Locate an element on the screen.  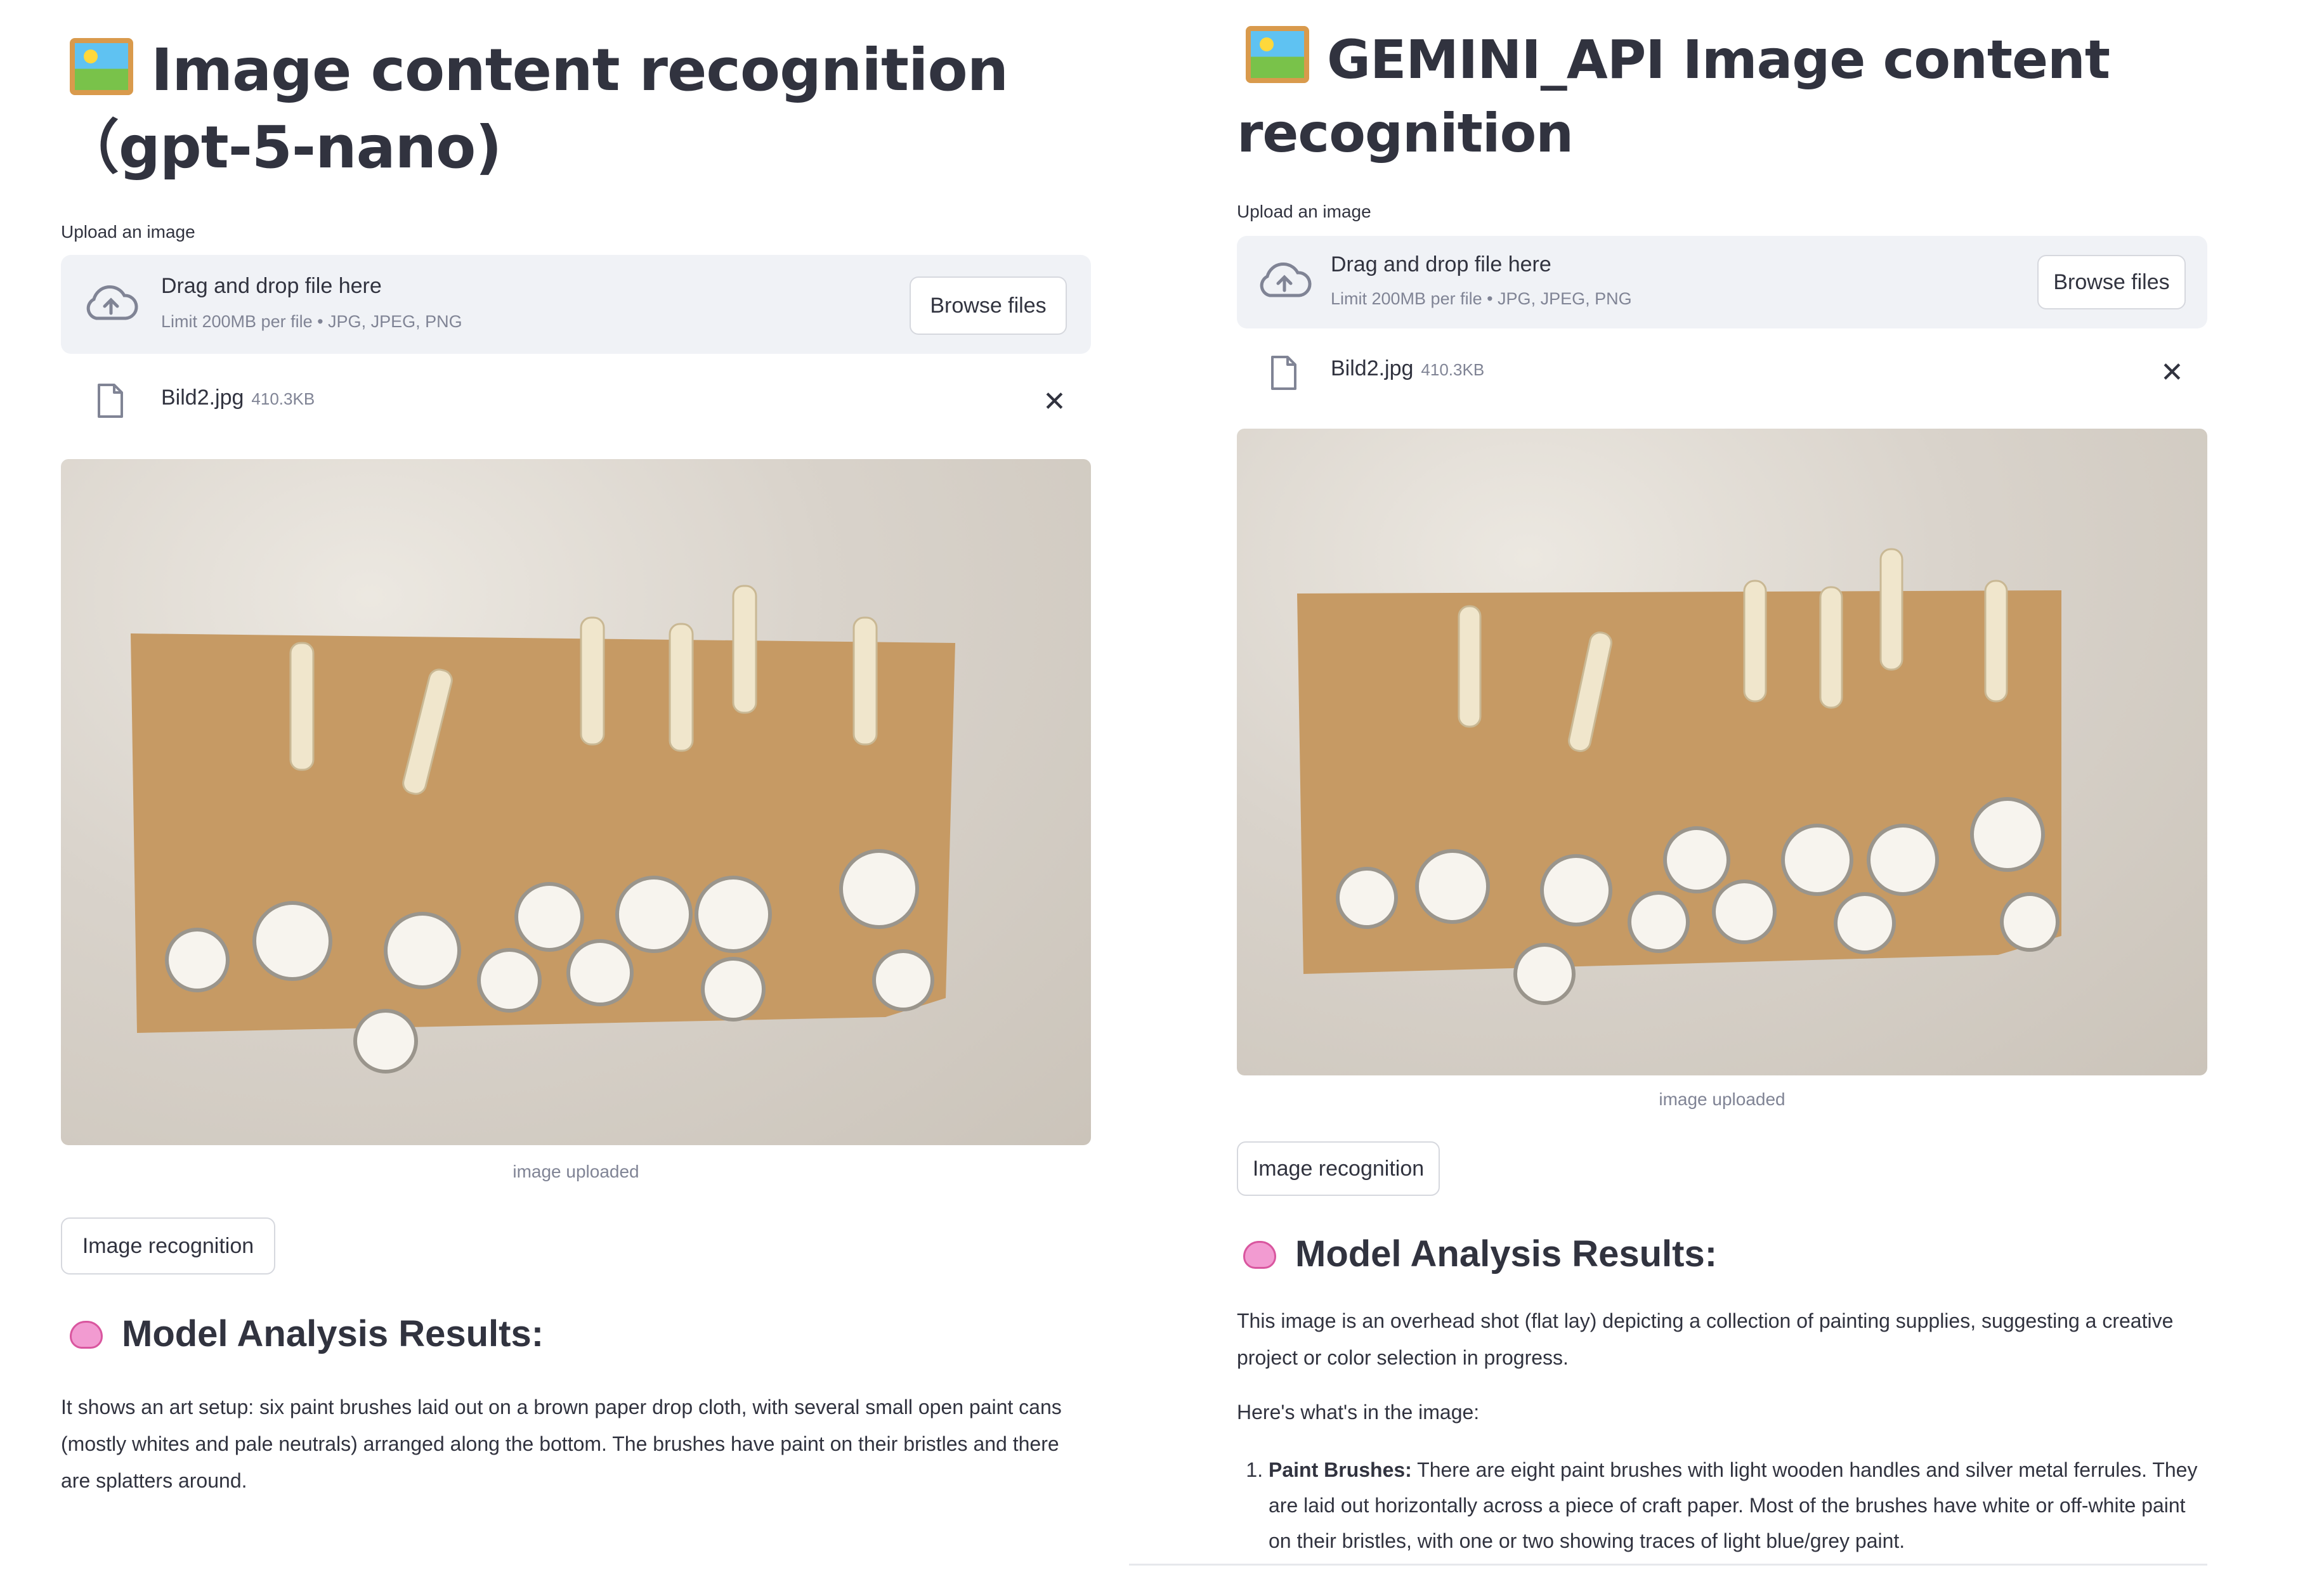
page-title: Image content recognition（gpt-5-nano) is located at coordinates (535, 109).